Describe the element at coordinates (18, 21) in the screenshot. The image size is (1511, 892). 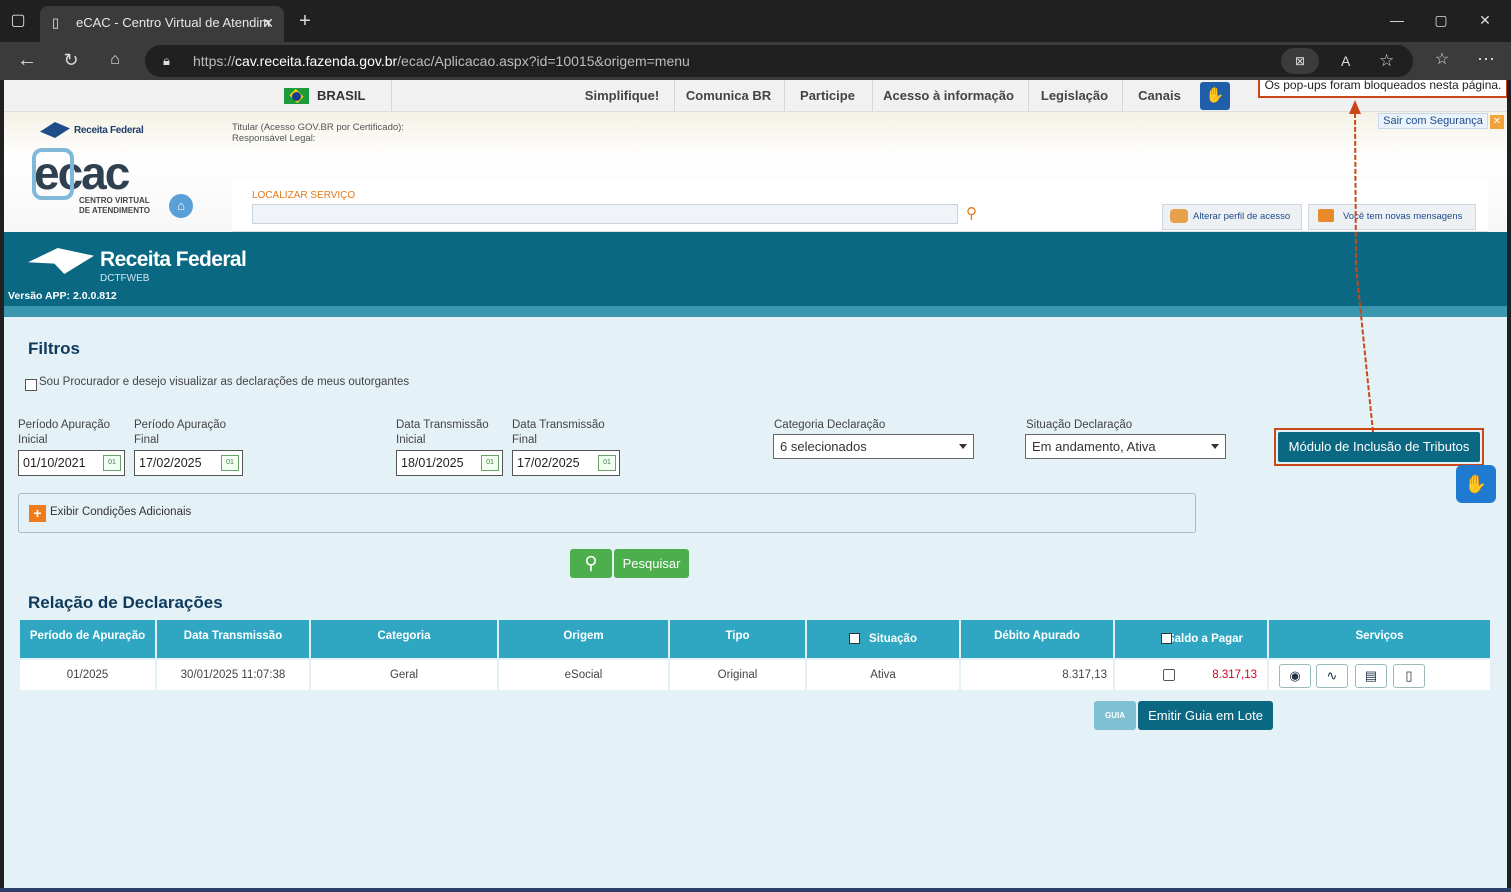
I see `tab-actions-icon: ▢` at that location.